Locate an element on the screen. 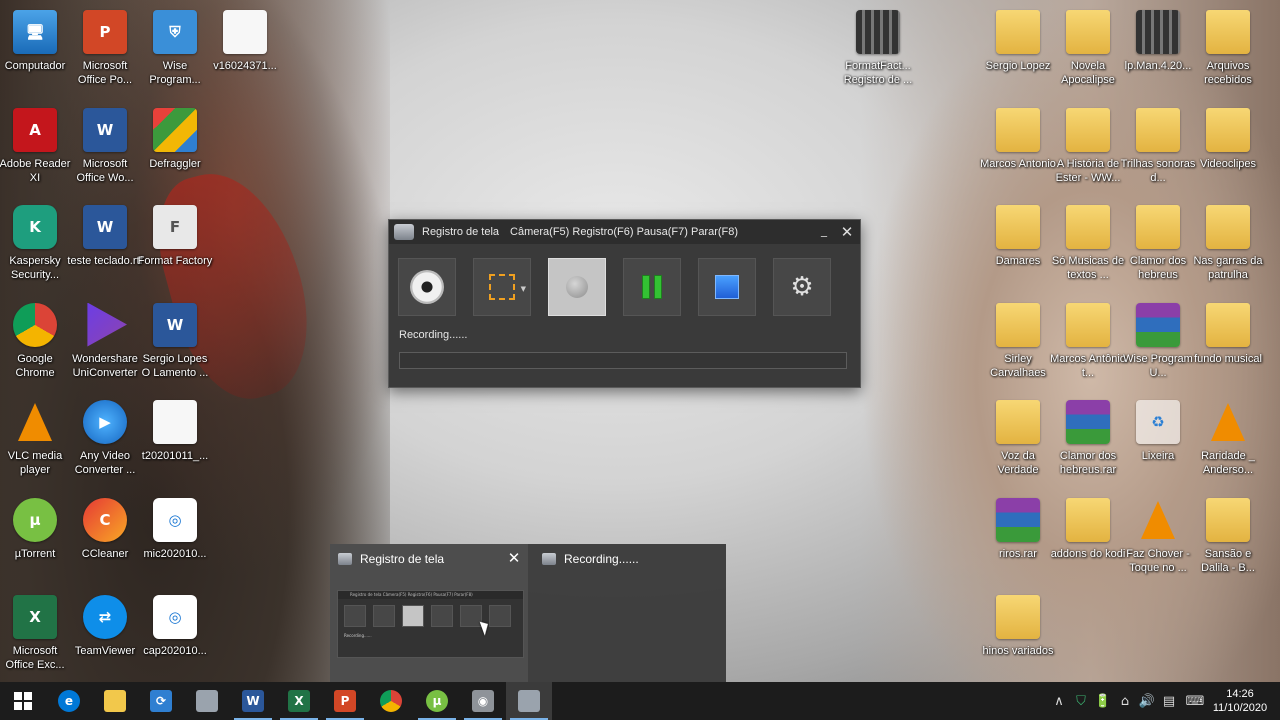  show-hidden-icons-chevron-icon: ∧ is located at coordinates (1059, 701).